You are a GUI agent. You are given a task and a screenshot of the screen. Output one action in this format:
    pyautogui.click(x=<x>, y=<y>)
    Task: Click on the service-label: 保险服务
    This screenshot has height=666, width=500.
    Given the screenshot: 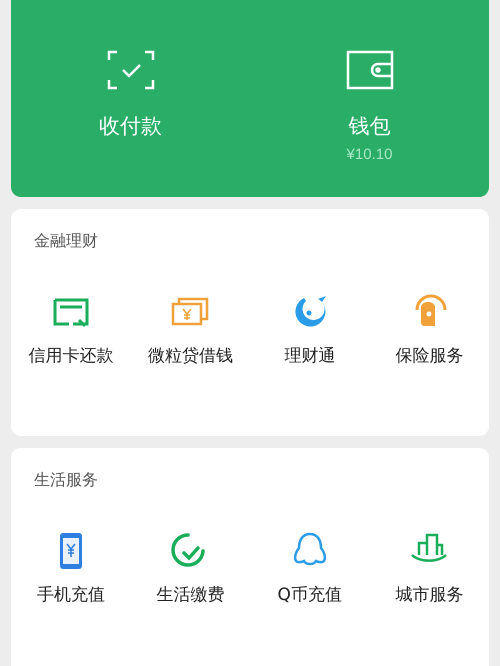 What is the action you would take?
    pyautogui.click(x=429, y=356)
    